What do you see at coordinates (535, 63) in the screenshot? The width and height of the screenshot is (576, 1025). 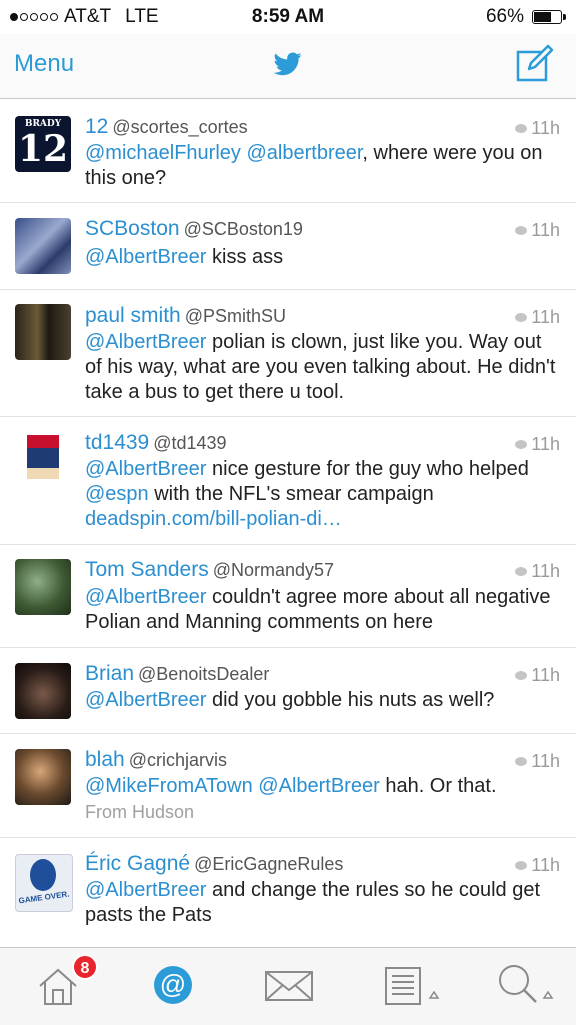 I see `compose-icon` at bounding box center [535, 63].